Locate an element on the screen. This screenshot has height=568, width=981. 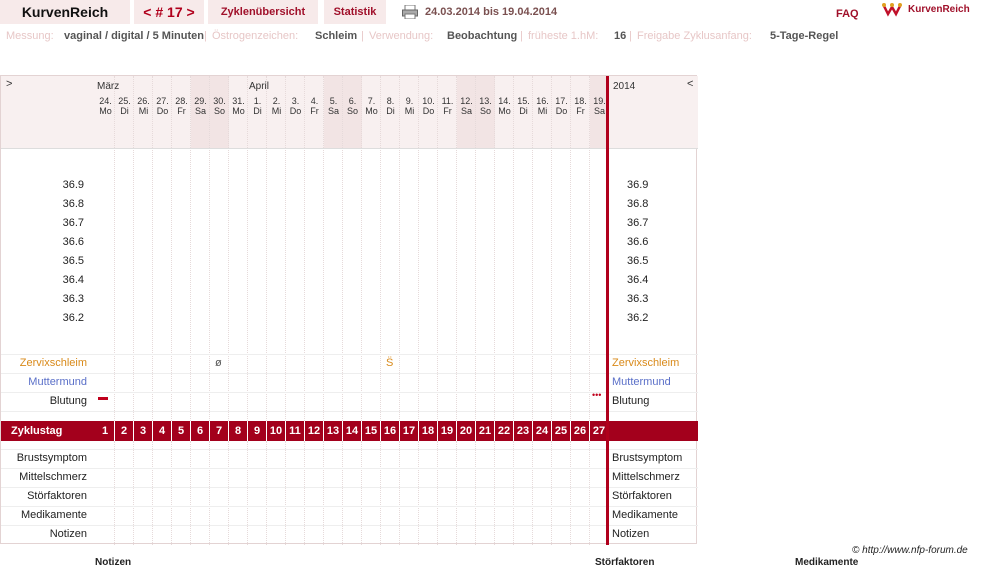
tab-statistics: Statistik is located at coordinates (355, 12).